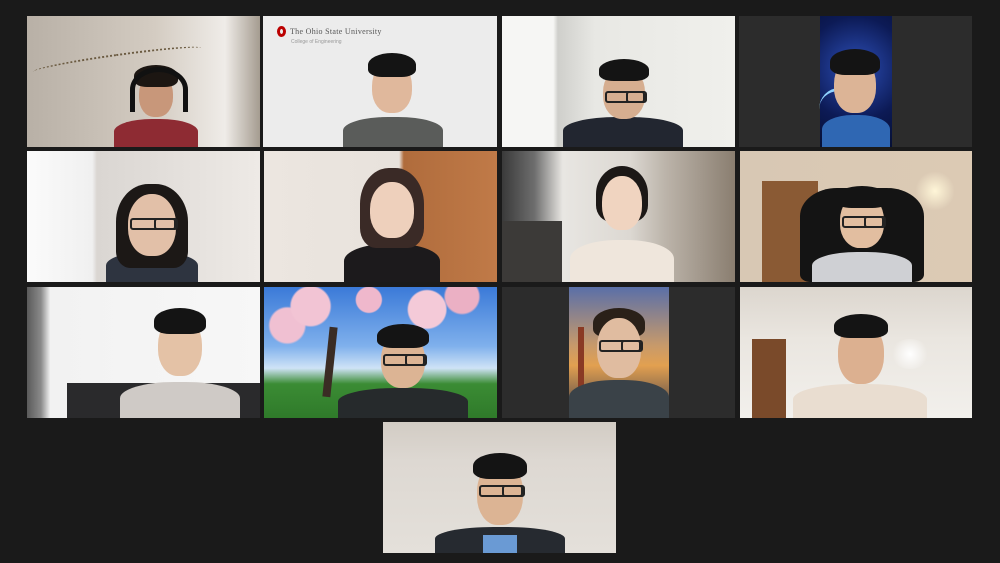 The height and width of the screenshot is (563, 1000). I want to click on ohio-state-logo: The Ohio State University, so click(329, 31).